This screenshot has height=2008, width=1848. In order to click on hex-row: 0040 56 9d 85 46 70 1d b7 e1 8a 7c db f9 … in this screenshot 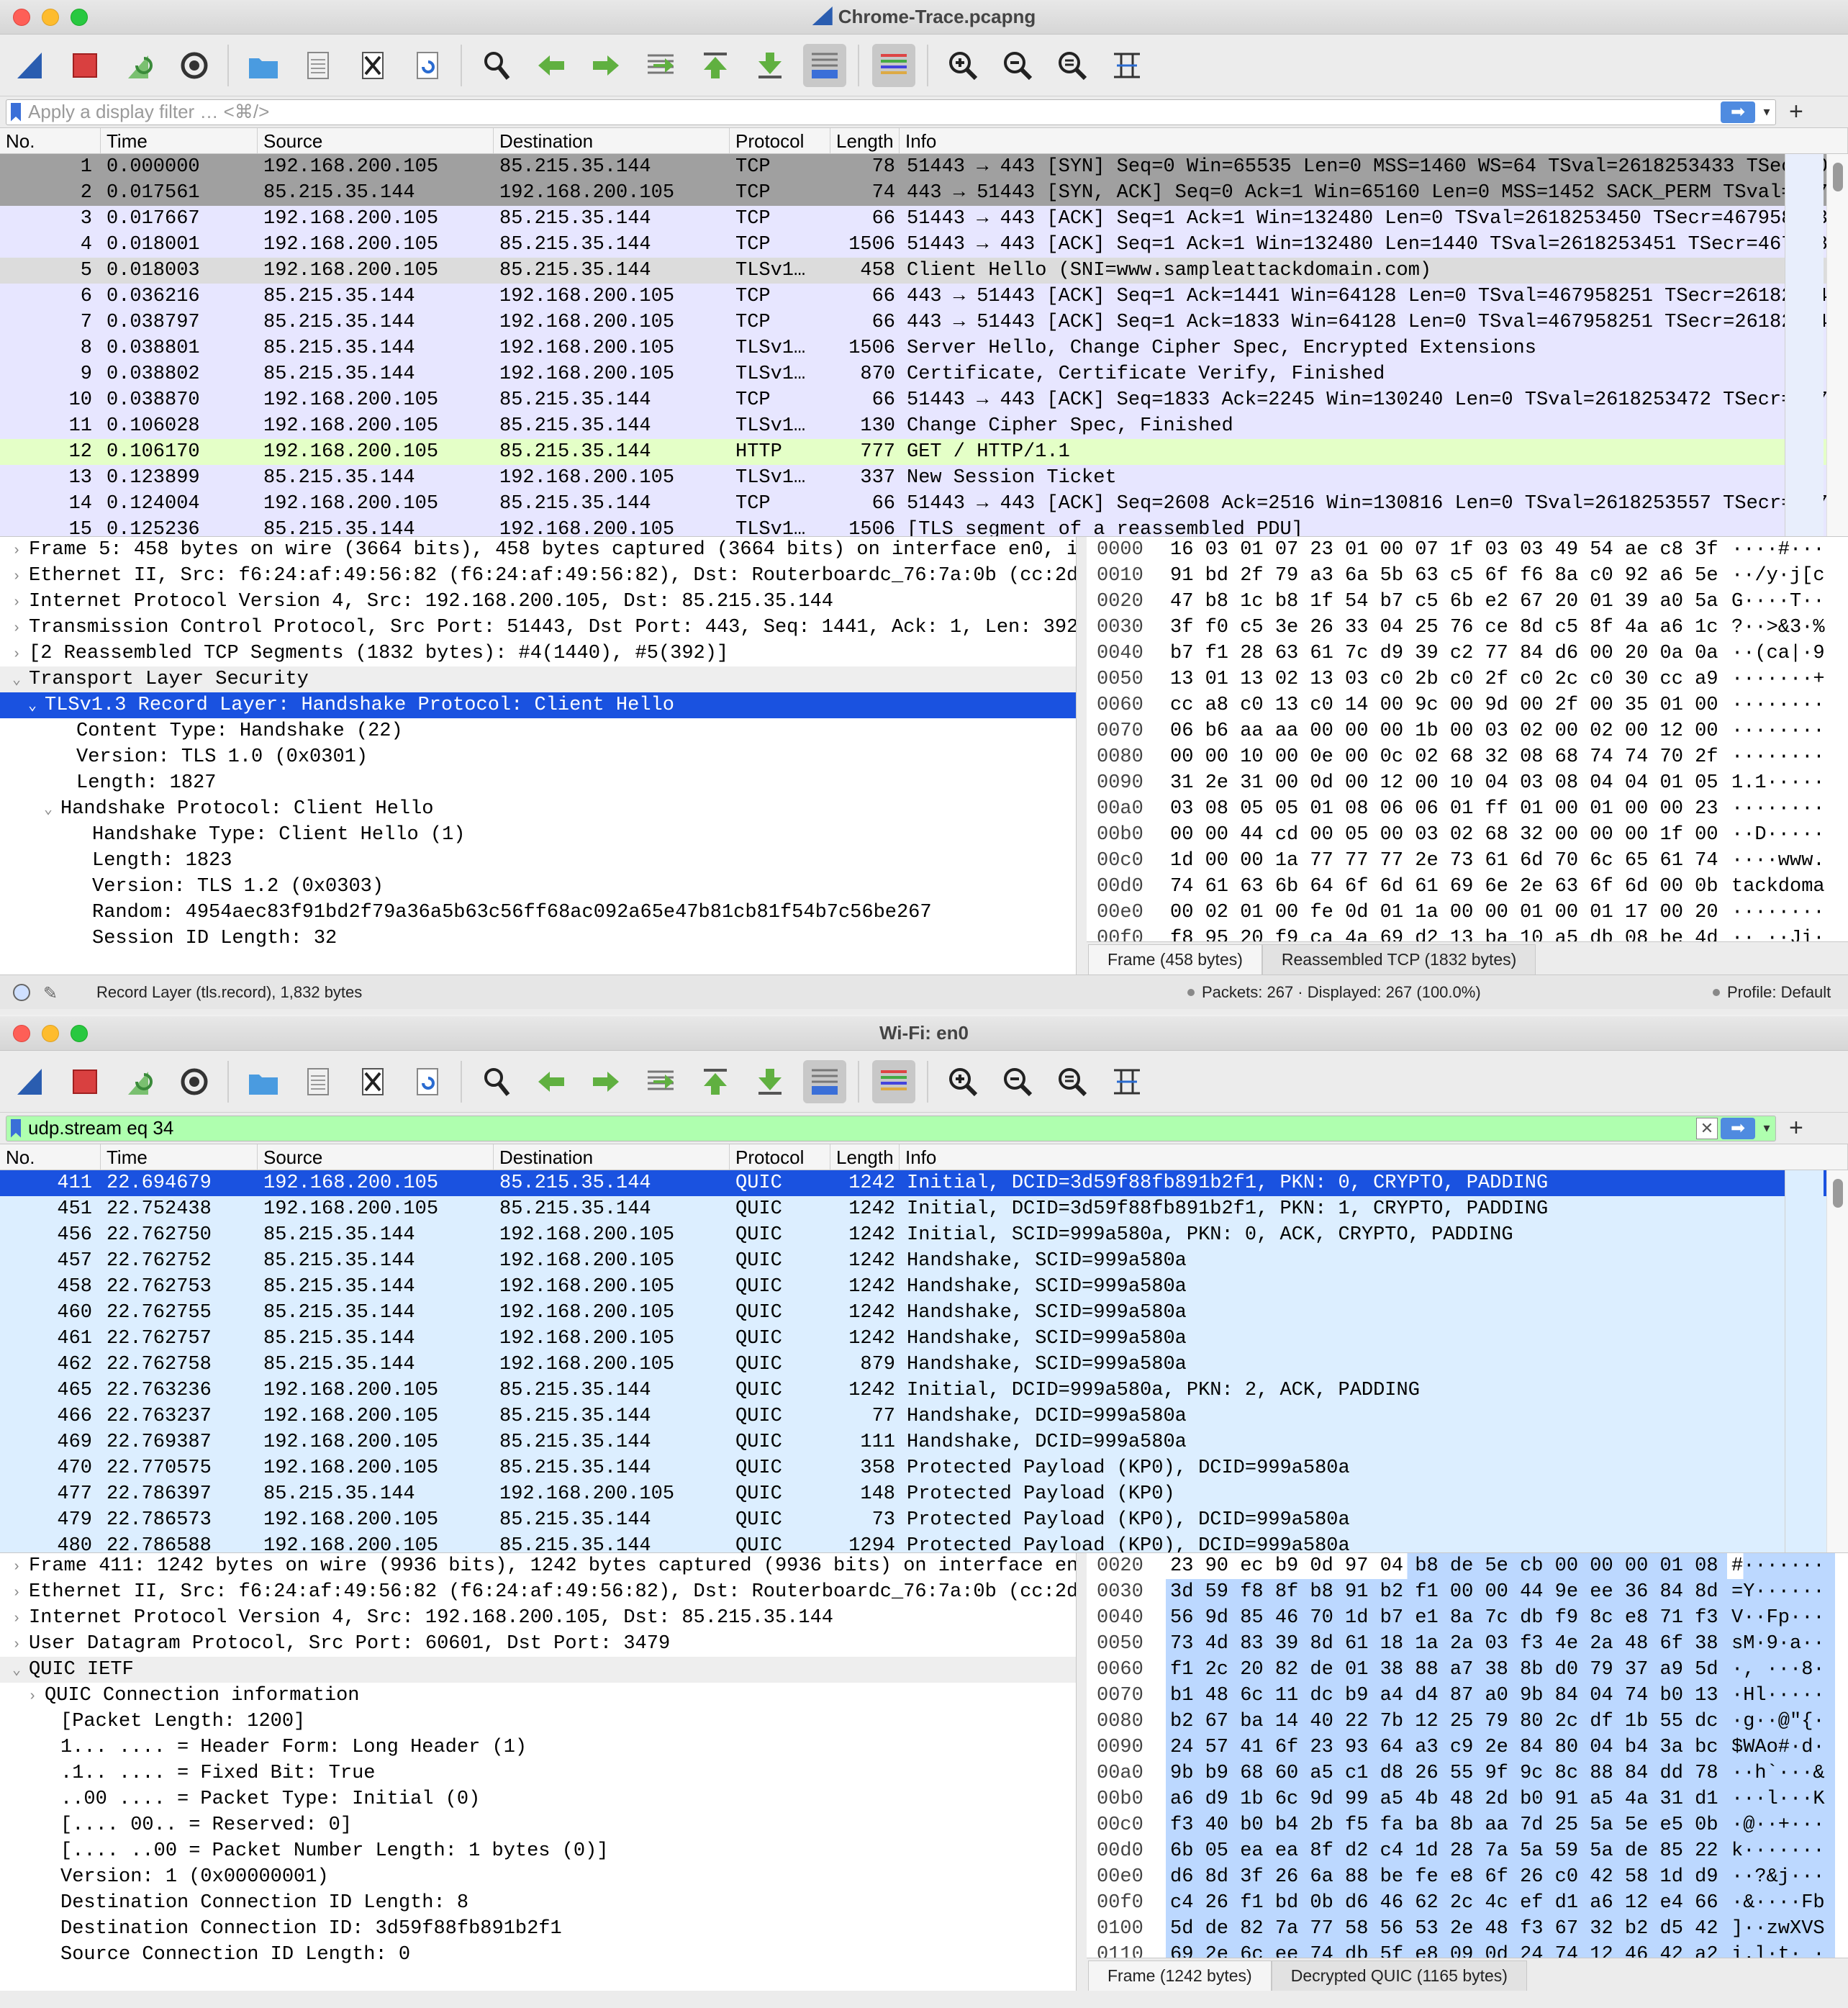, I will do `click(1472, 1618)`.